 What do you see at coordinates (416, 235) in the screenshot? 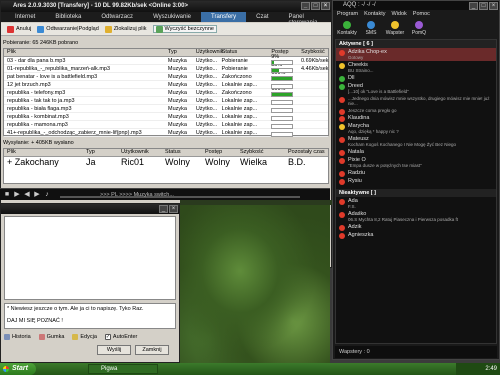
I see `contact-item: Agnieszka` at bounding box center [416, 235].